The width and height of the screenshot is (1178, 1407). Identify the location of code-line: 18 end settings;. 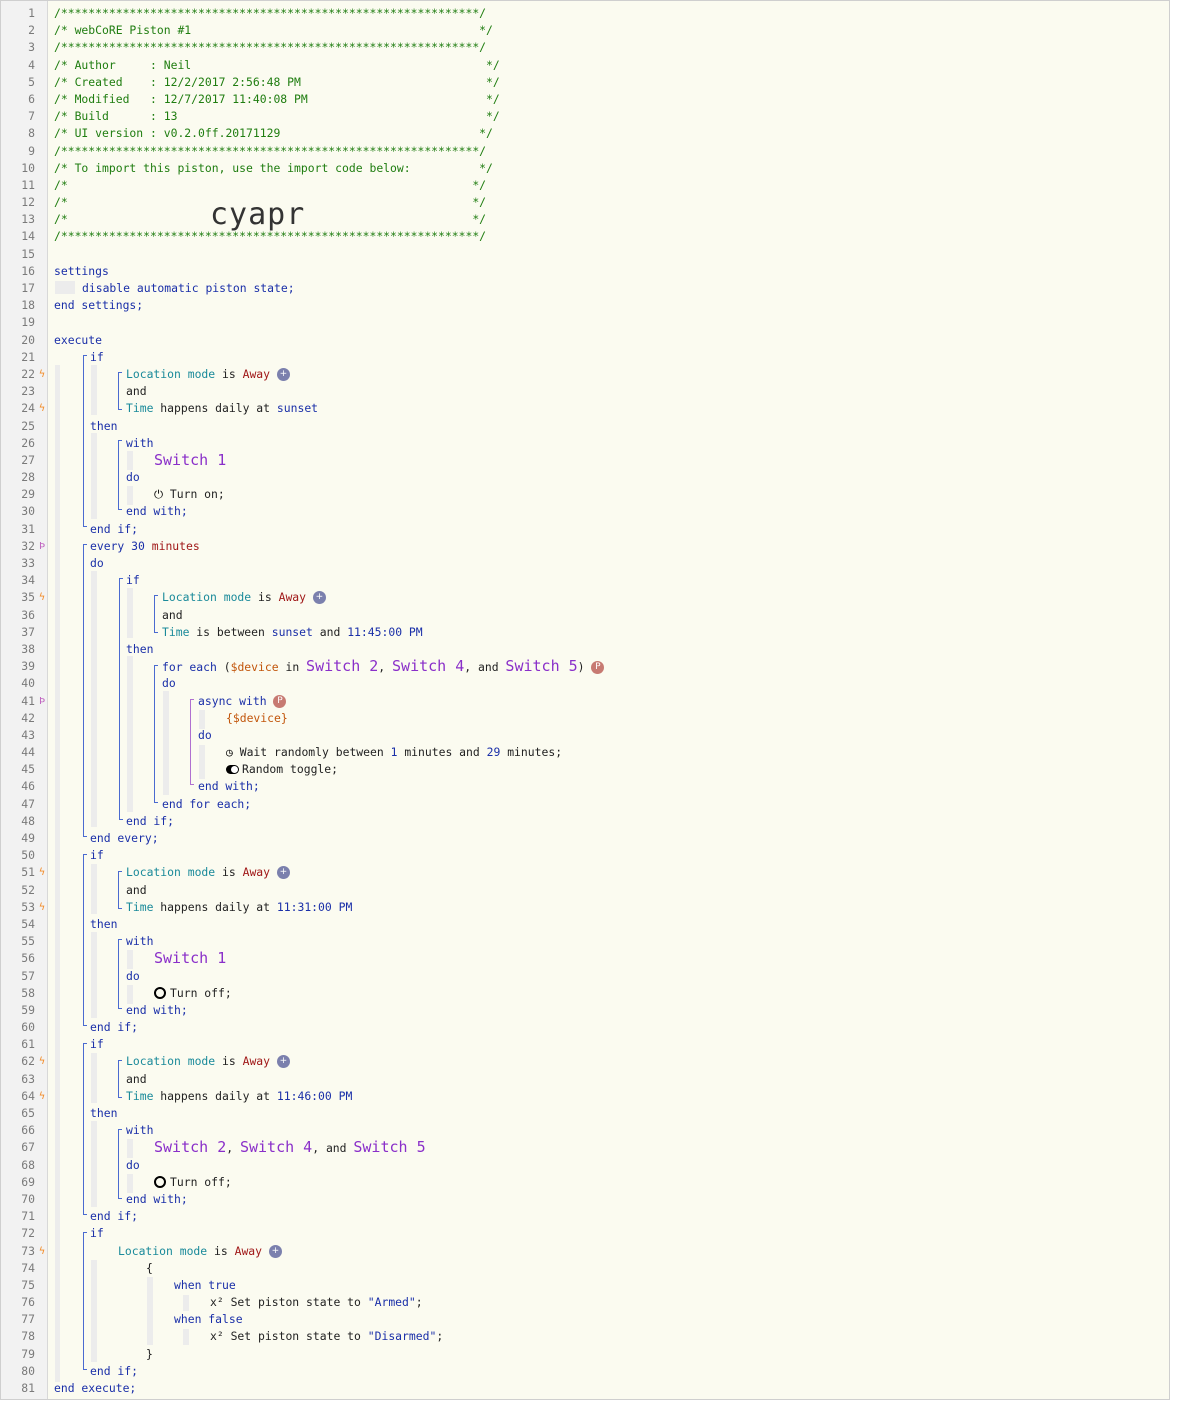
(585, 305).